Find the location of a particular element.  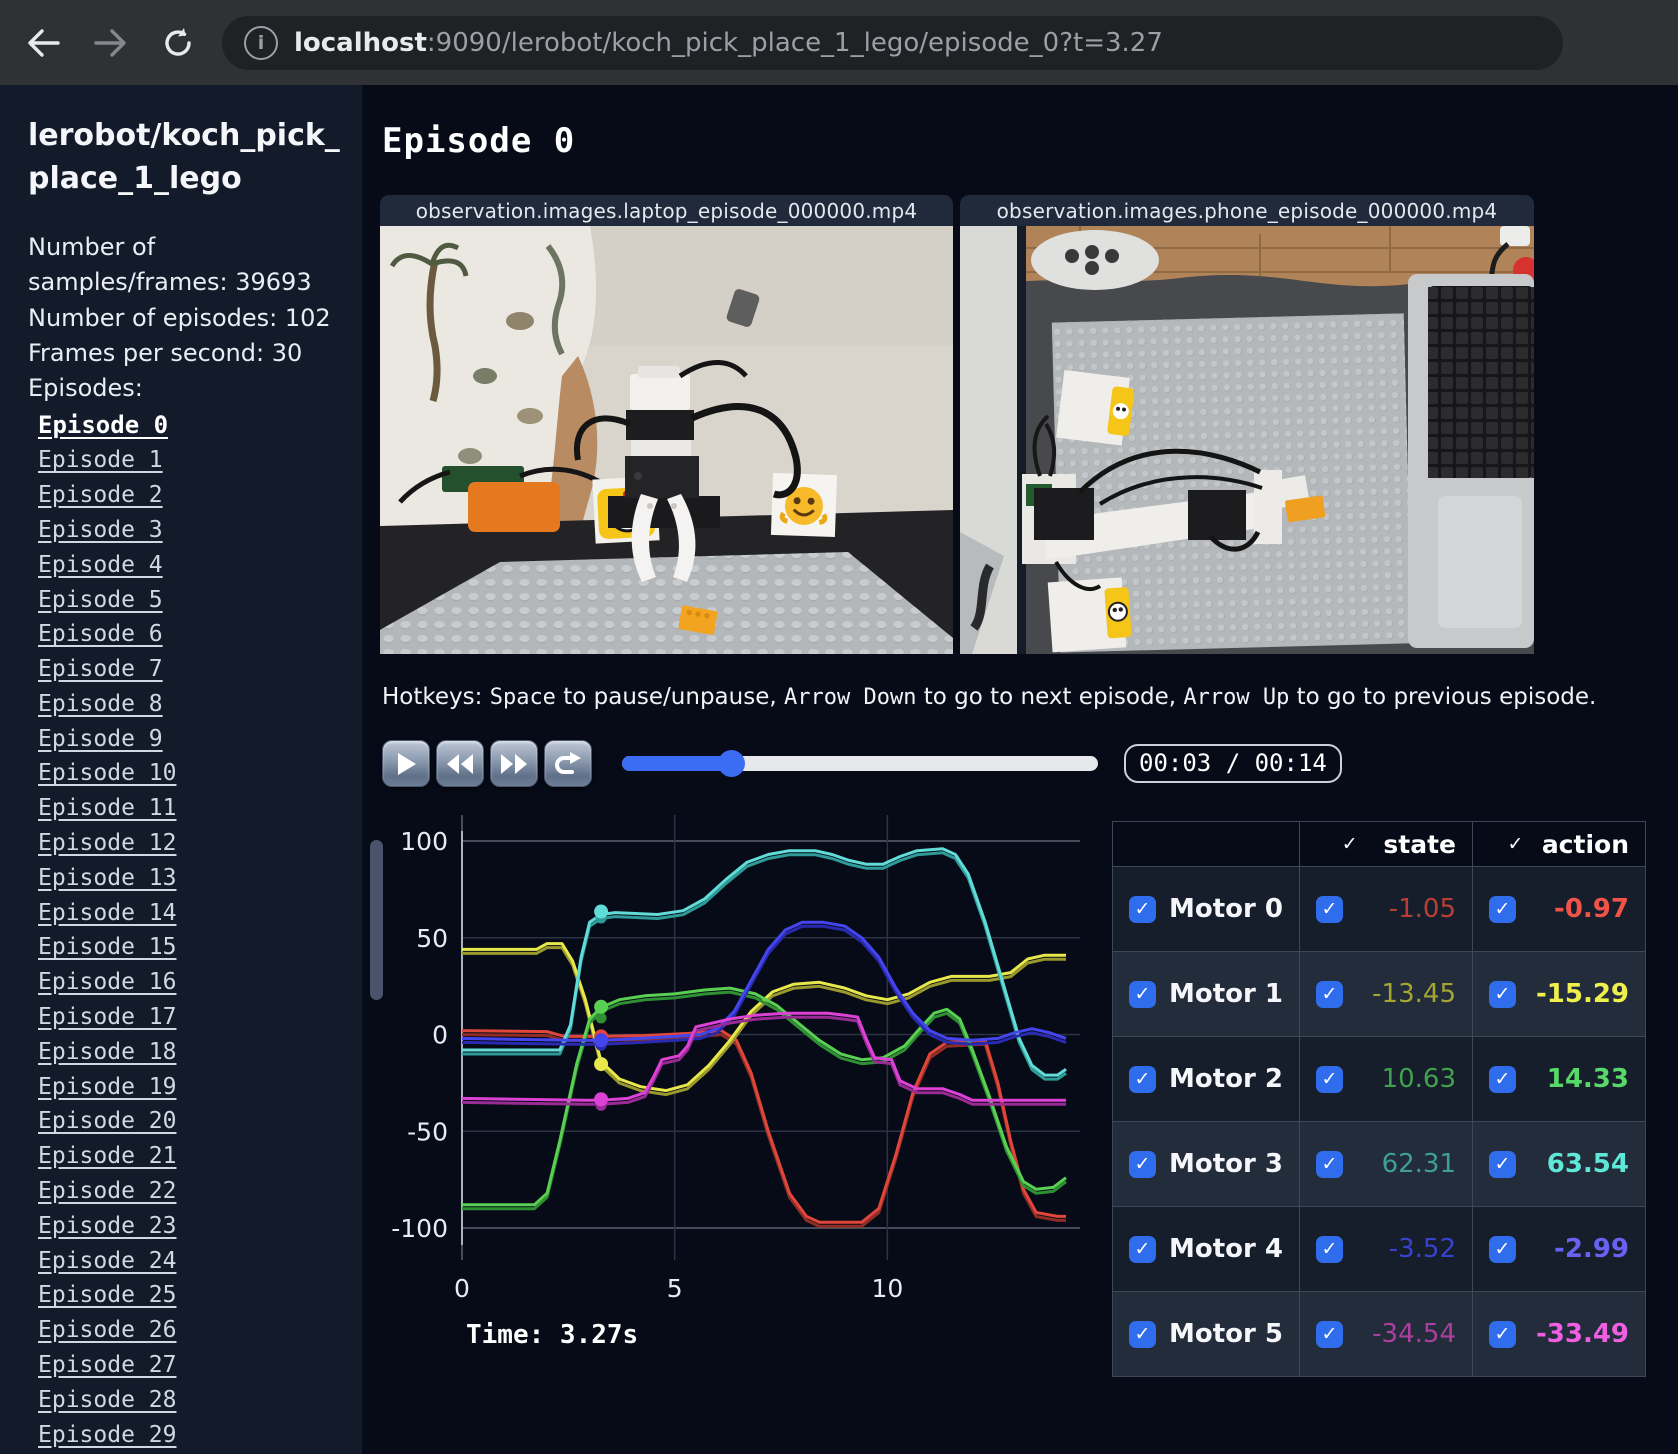

scrollbar-thumb is located at coordinates (376, 920).